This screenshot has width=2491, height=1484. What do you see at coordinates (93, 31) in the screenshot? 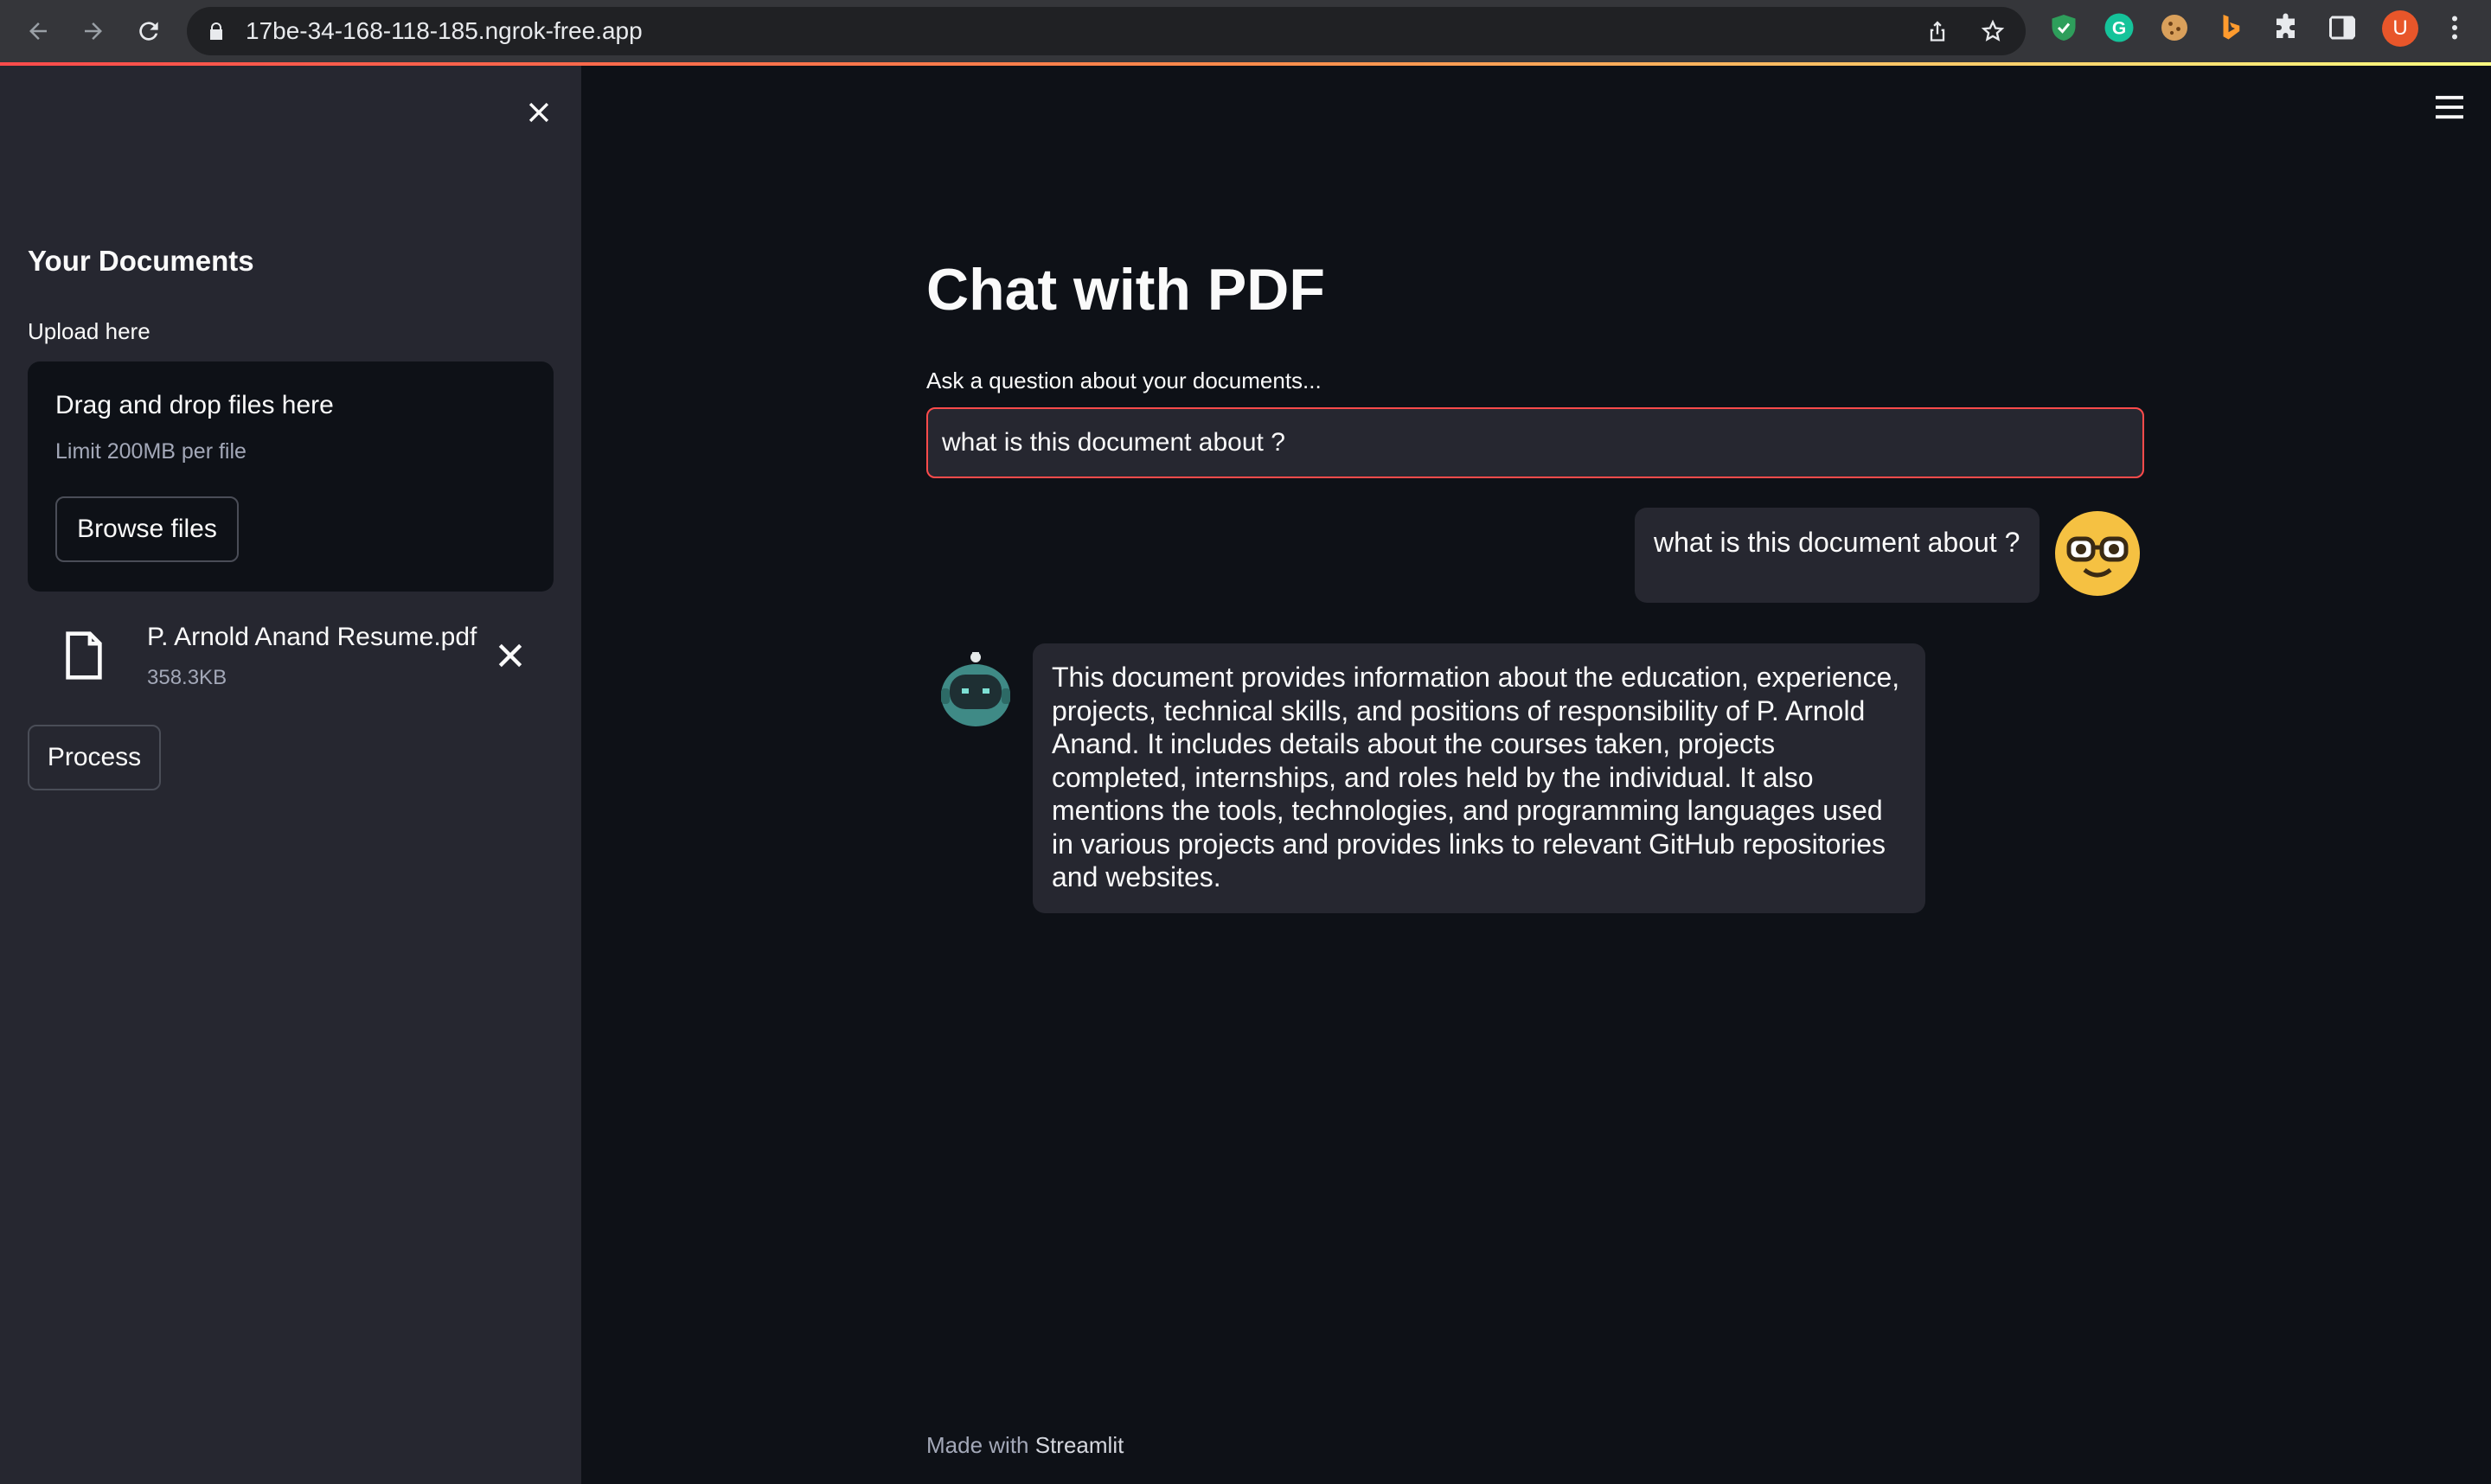
I see `forward-icon` at bounding box center [93, 31].